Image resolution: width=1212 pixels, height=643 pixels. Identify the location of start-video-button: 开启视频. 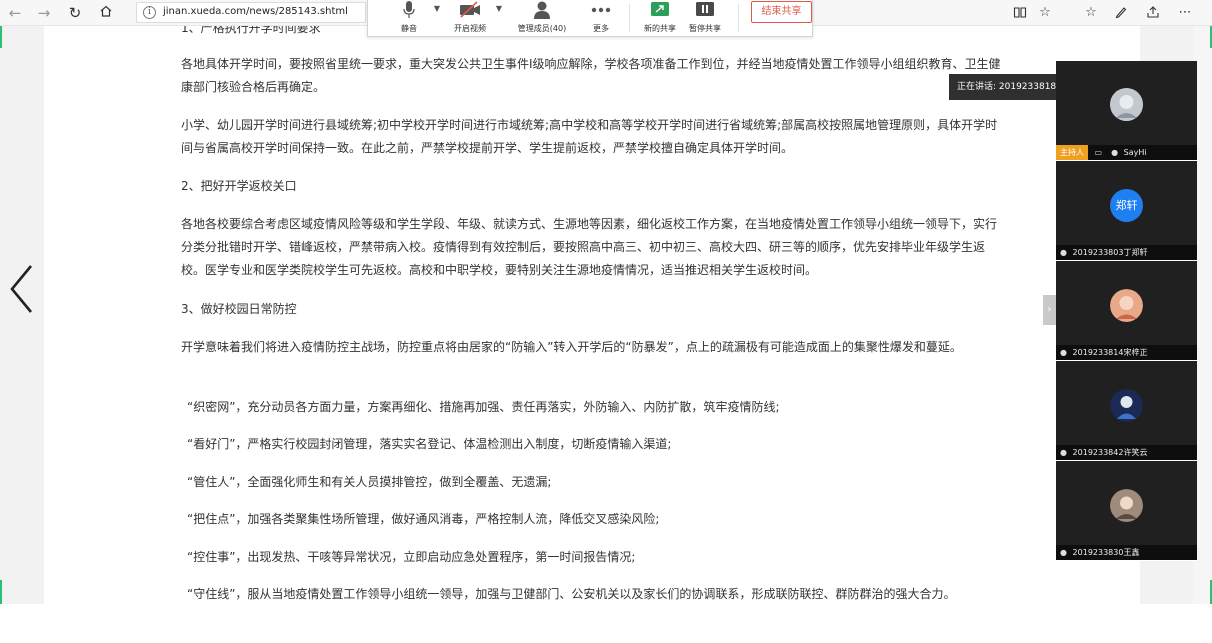
(470, 17).